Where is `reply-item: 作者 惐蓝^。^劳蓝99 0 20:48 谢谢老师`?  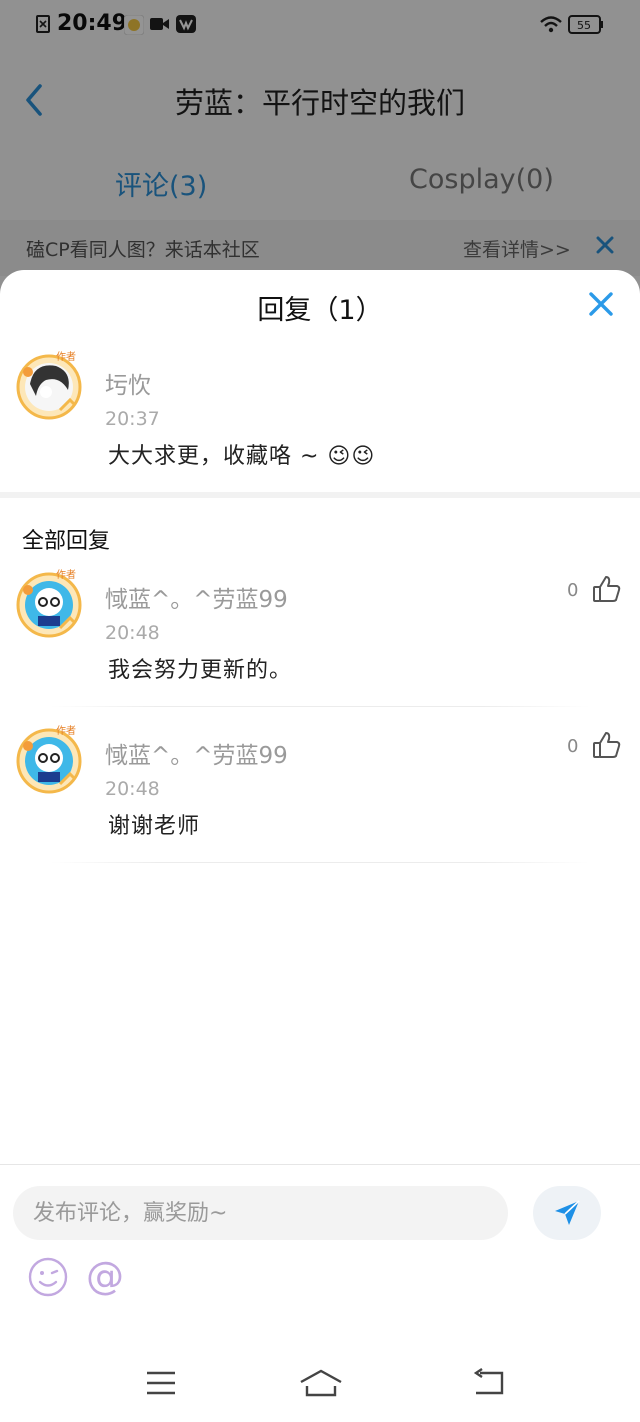
reply-item: 作者 惐蓝^。^劳蓝99 0 20:48 谢谢老师 is located at coordinates (320, 799).